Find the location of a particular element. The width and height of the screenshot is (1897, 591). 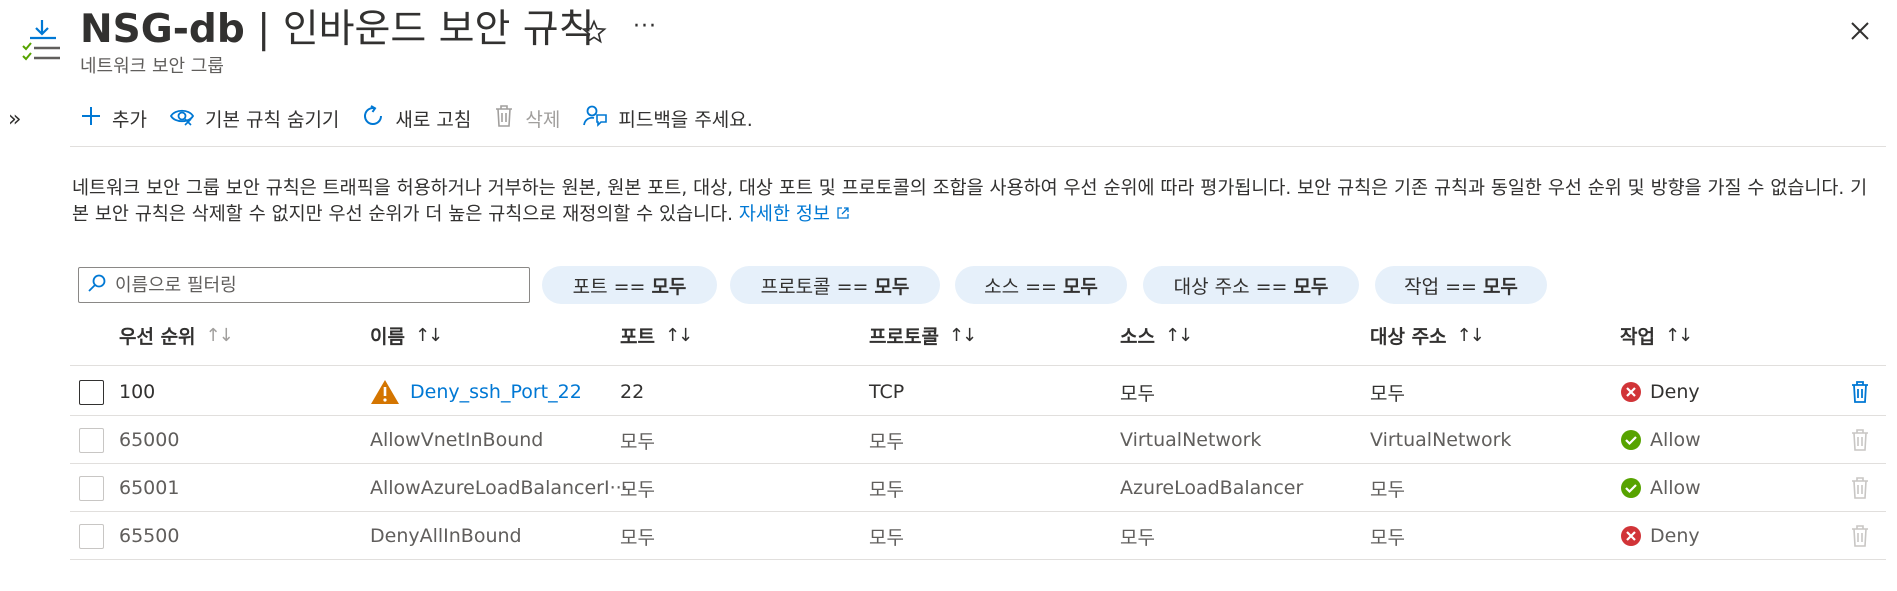

refresh-button-label: 새로 고침 is located at coordinates (433, 119).